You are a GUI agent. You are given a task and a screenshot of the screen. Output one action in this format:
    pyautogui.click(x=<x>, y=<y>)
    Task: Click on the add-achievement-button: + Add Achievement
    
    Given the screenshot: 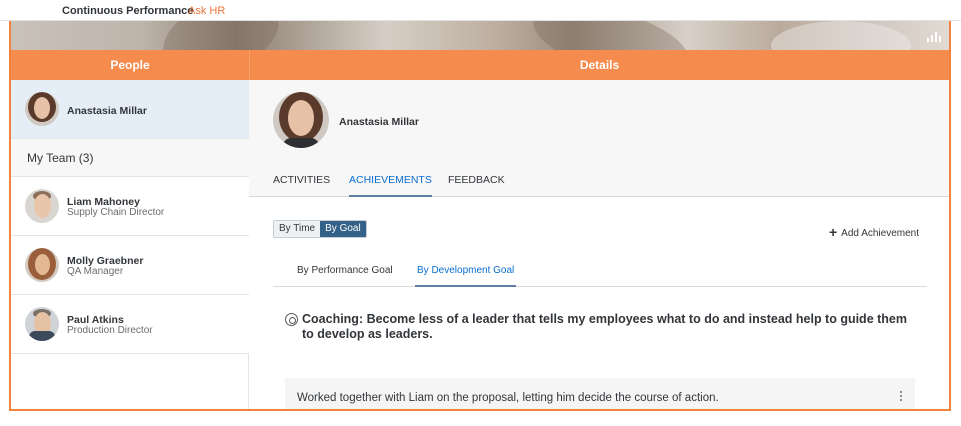 What is the action you would take?
    pyautogui.click(x=873, y=231)
    